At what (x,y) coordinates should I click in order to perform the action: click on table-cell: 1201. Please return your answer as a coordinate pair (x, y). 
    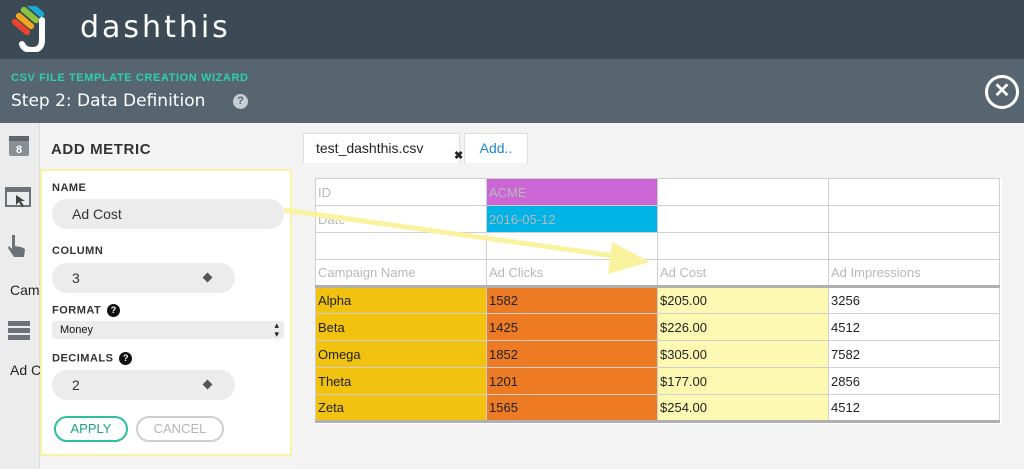
    Looking at the image, I should click on (572, 381).